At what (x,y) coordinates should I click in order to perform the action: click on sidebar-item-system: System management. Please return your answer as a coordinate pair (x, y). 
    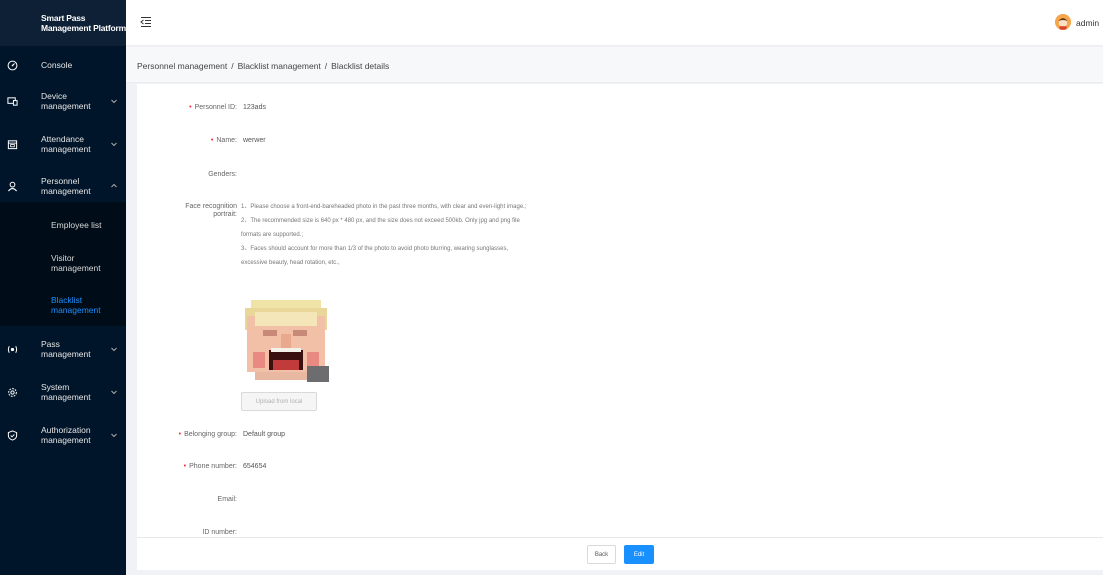
    Looking at the image, I should click on (63, 392).